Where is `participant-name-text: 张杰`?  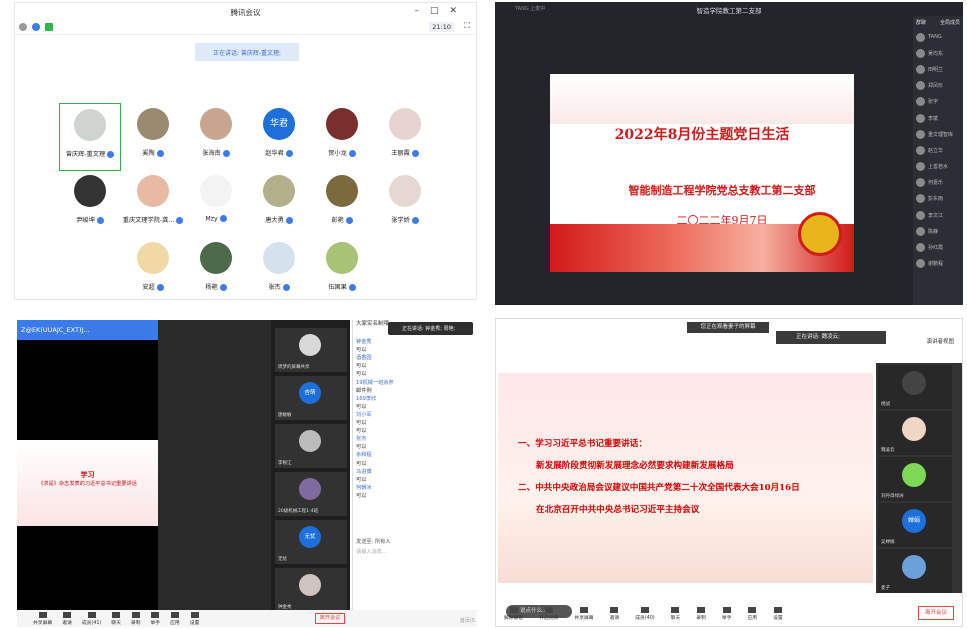 participant-name-text: 张杰 is located at coordinates (274, 287).